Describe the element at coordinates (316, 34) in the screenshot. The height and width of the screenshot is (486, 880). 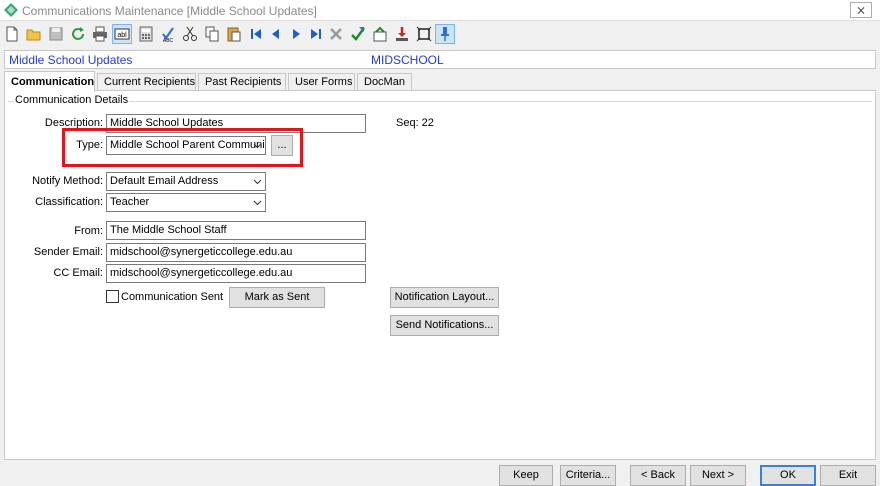
I see `last-record-icon` at that location.